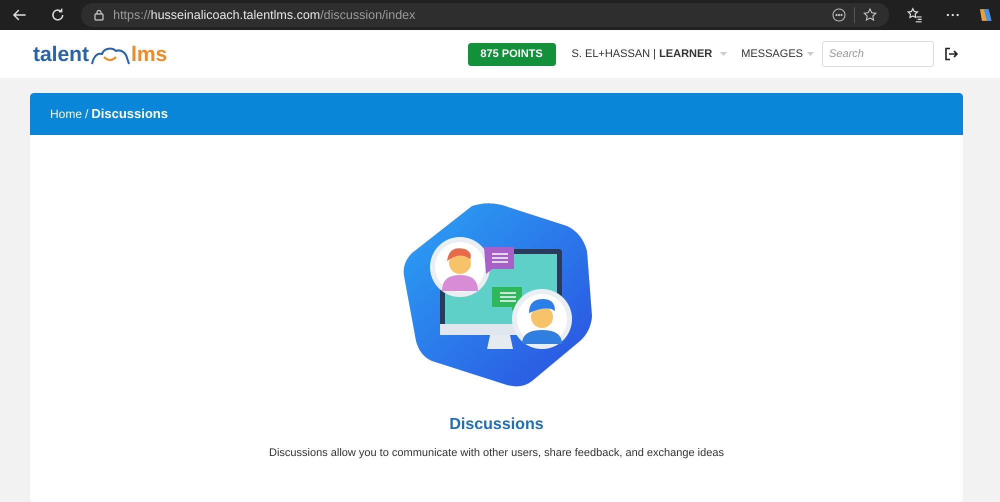 Image resolution: width=1000 pixels, height=502 pixels. Describe the element at coordinates (100, 54) in the screenshot. I see `logo: talent lms` at that location.